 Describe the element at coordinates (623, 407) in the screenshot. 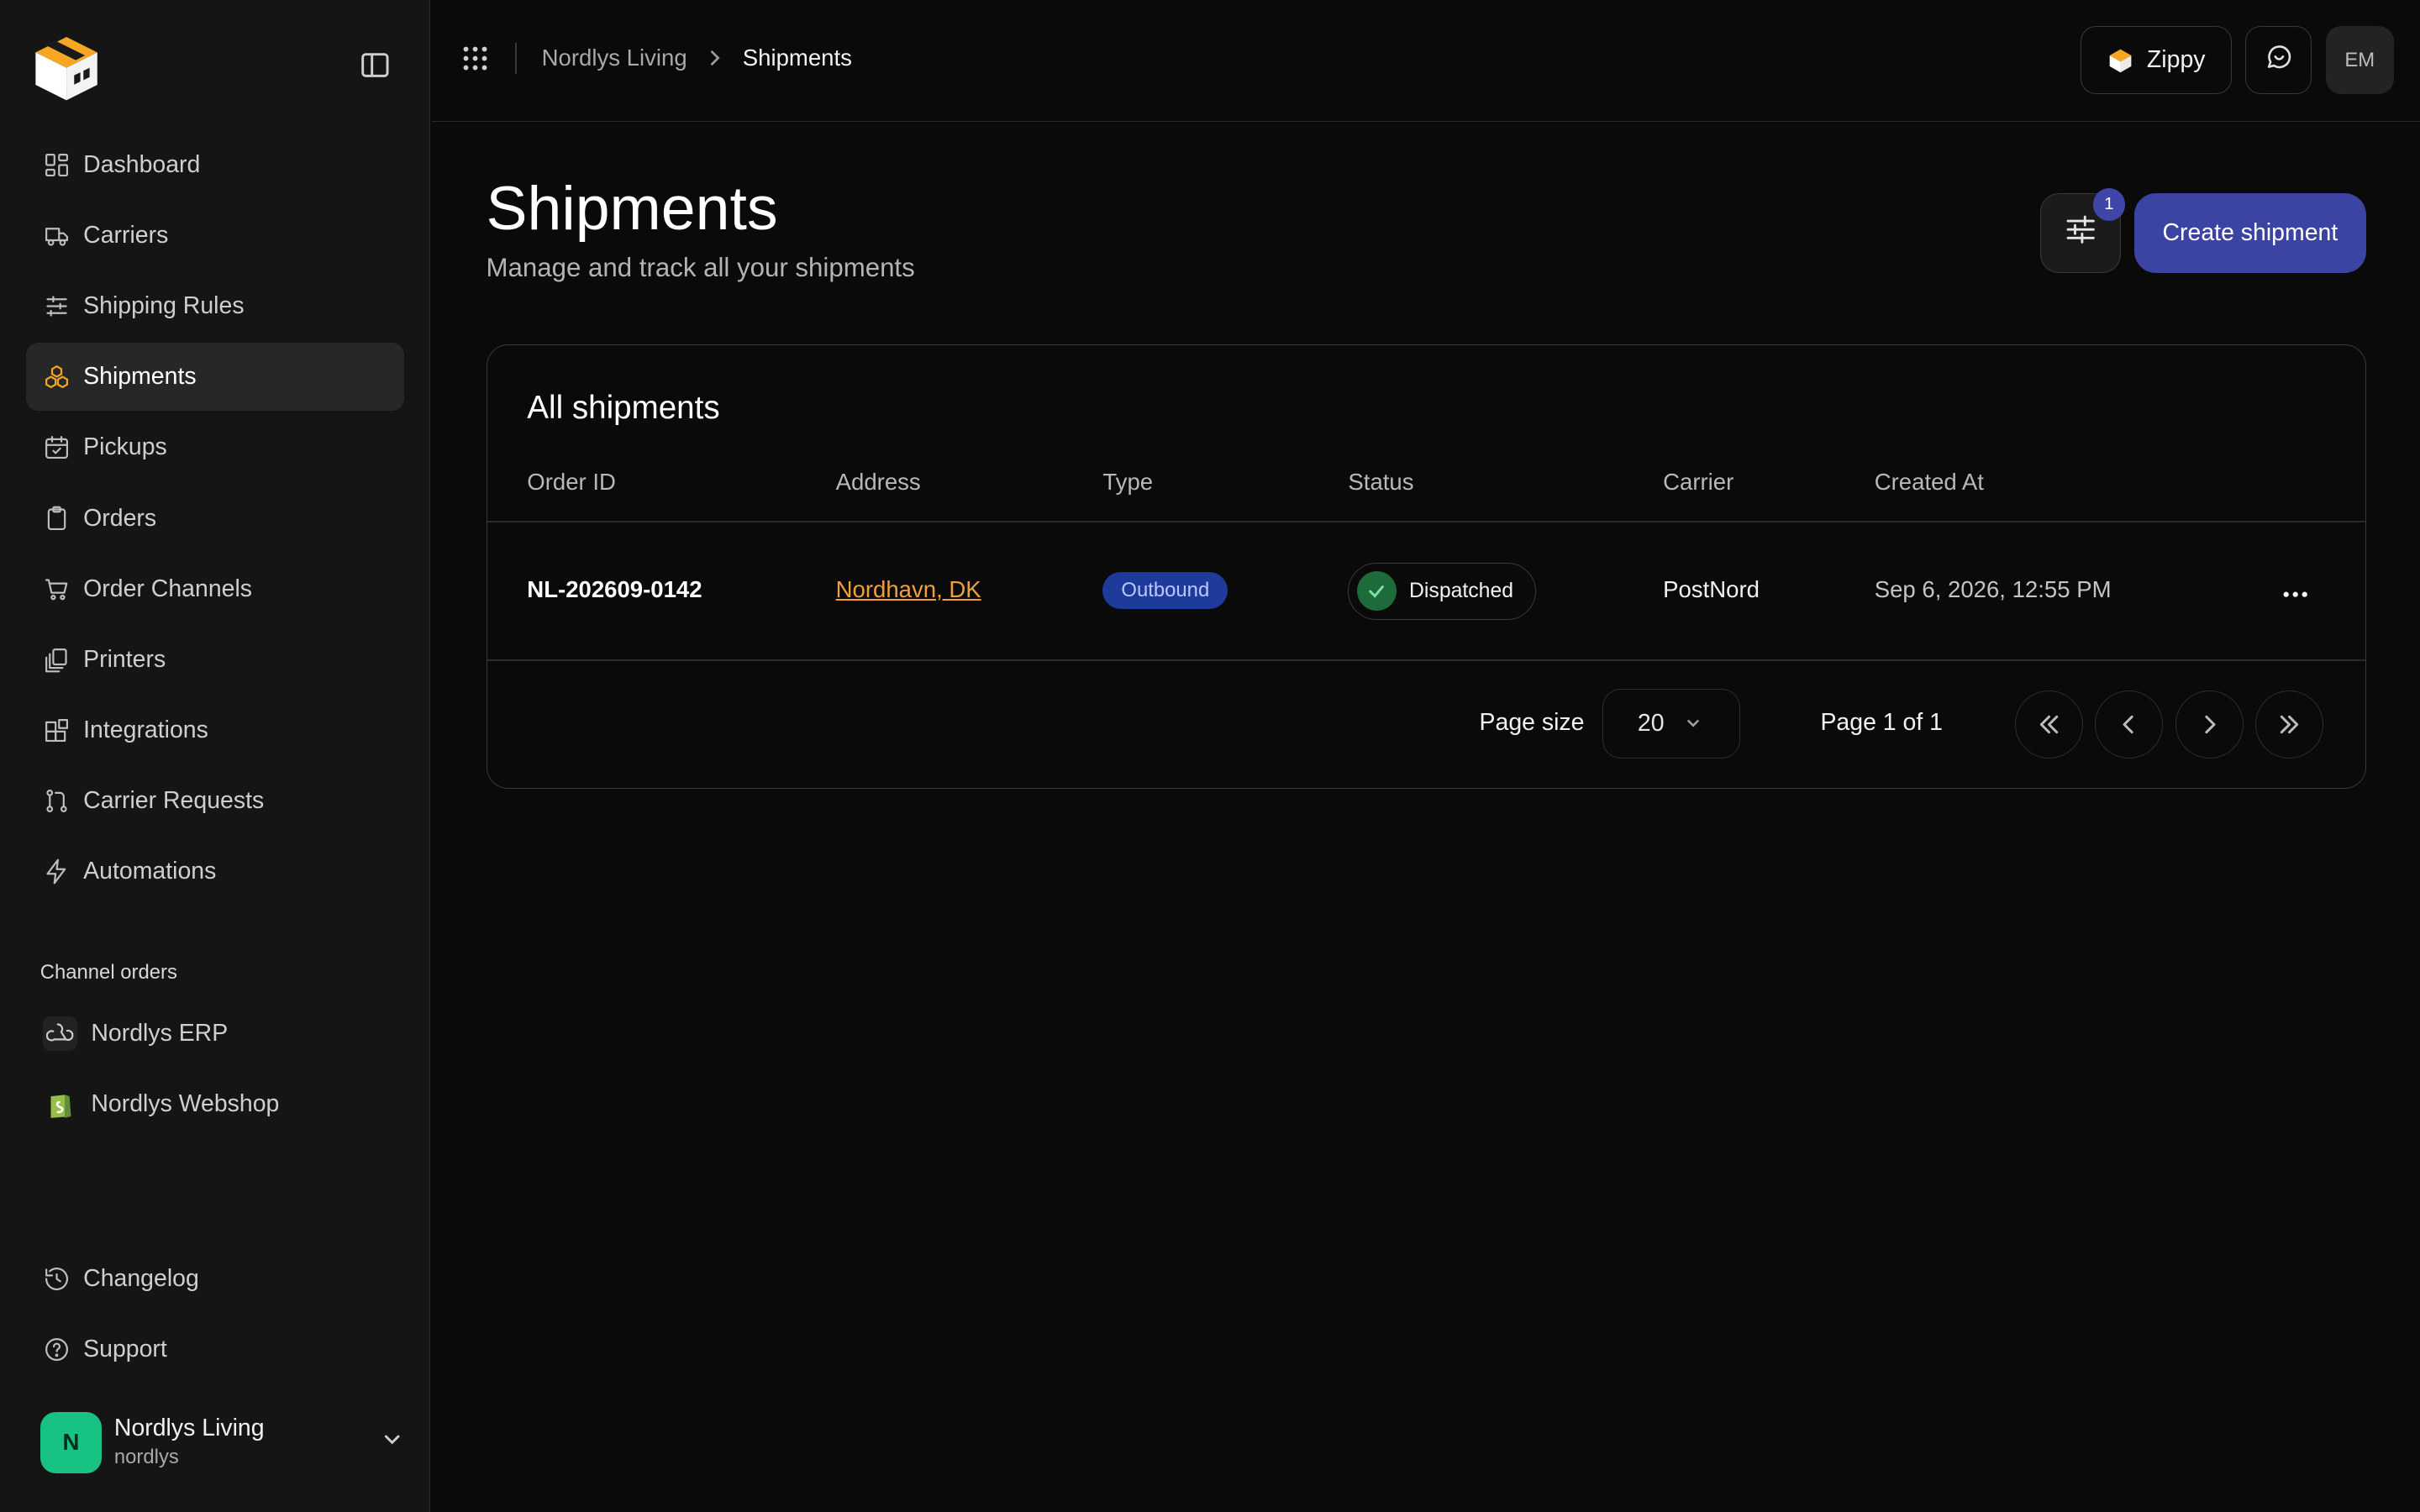

I see `card-title: All shipments` at that location.